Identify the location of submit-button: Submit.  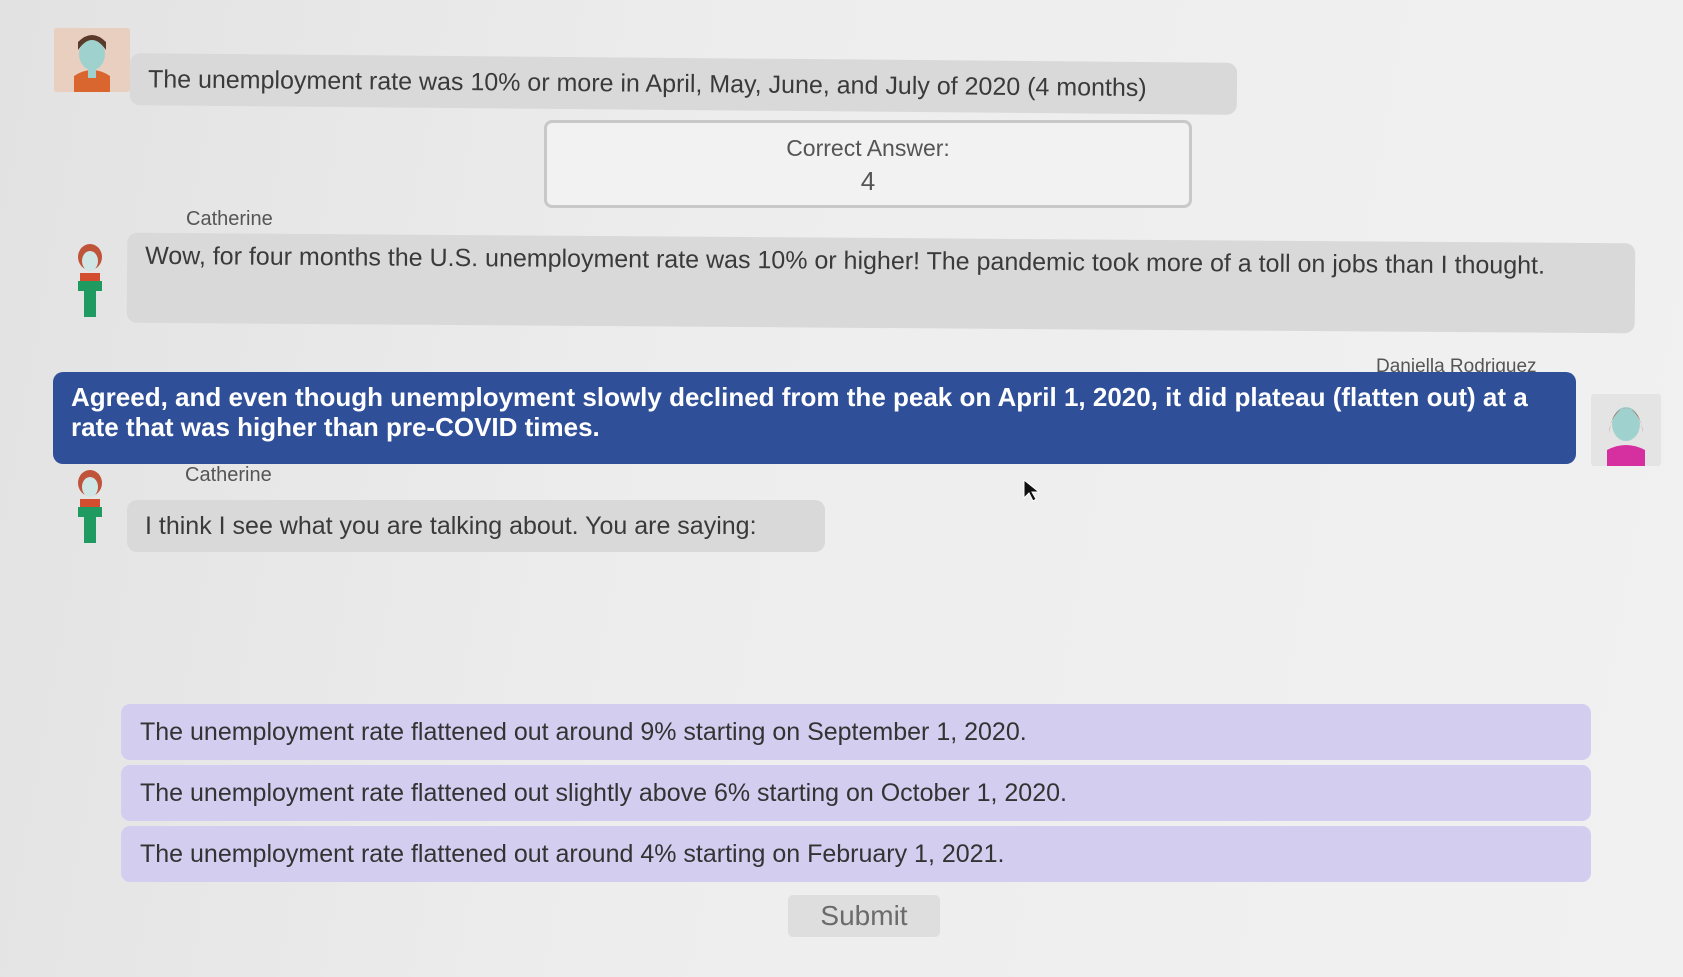
(864, 916).